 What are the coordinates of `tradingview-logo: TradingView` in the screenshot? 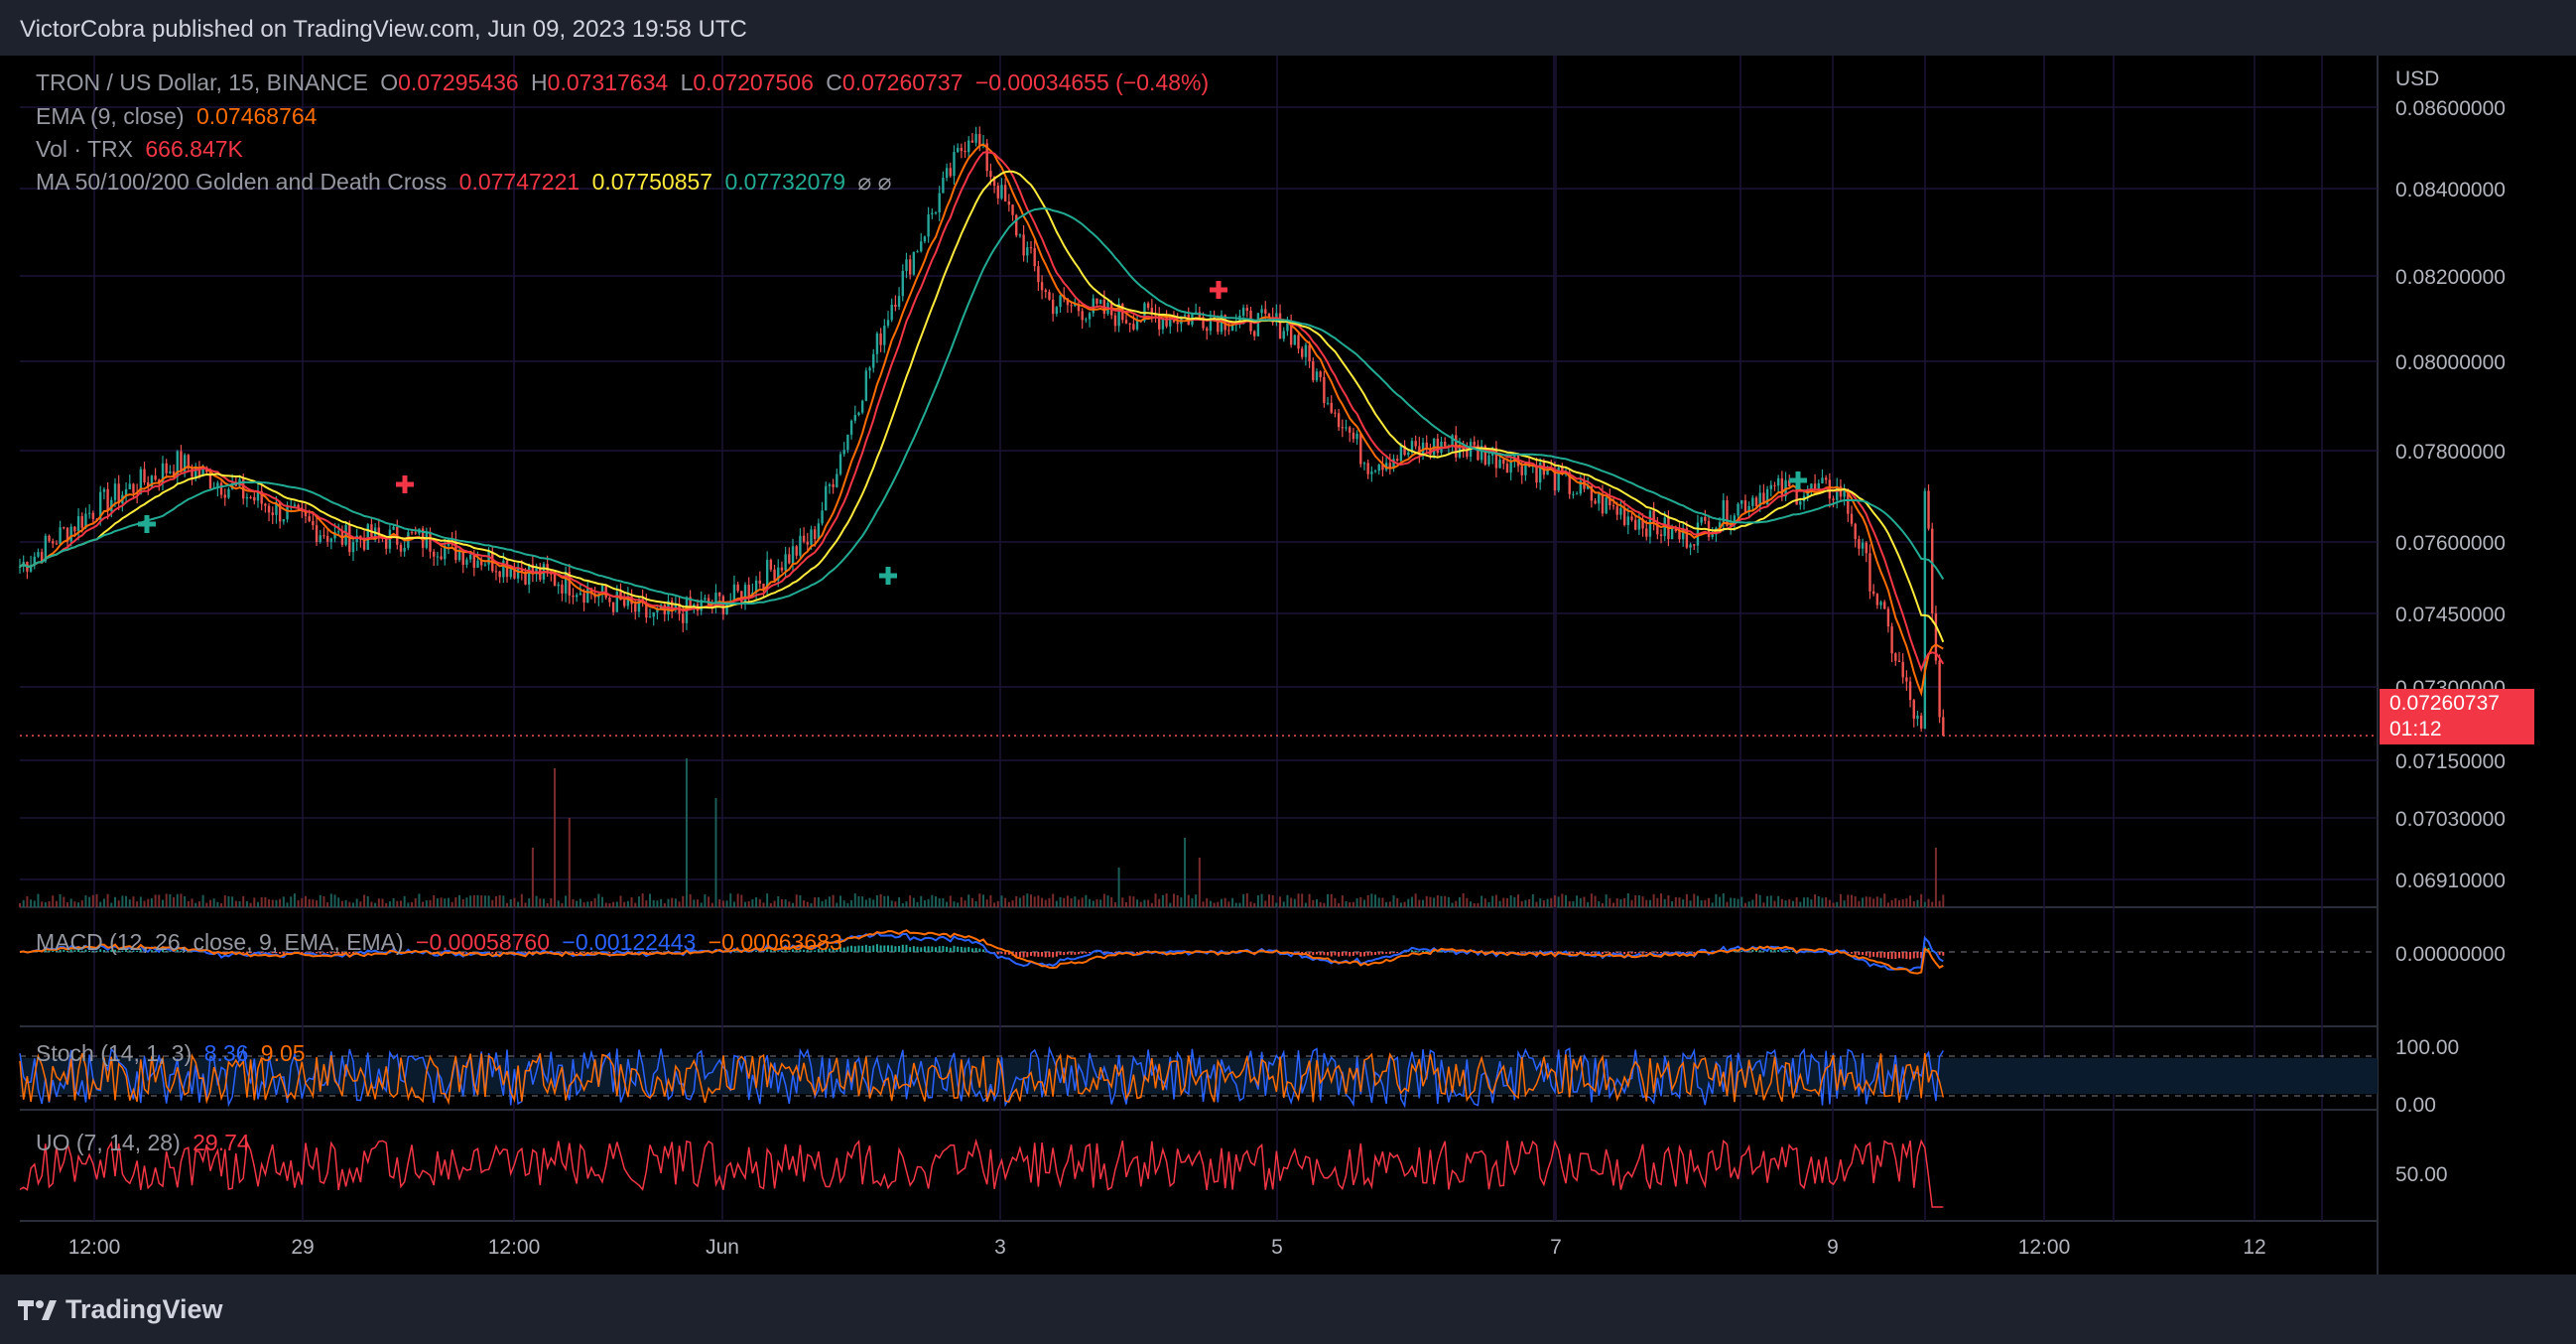 It's located at (121, 1310).